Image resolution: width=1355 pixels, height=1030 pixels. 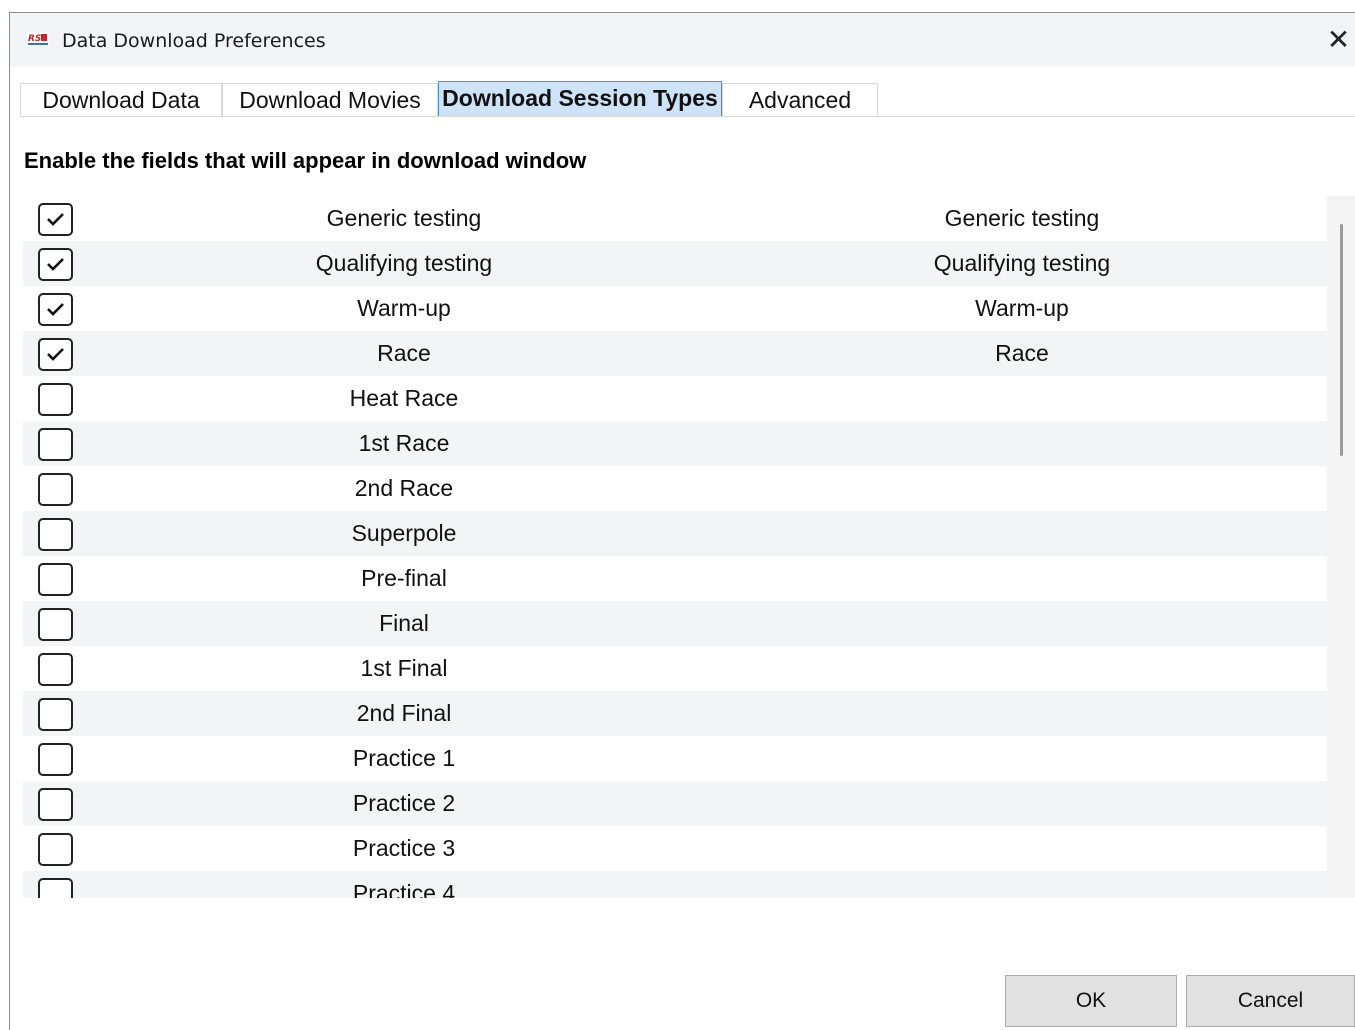 What do you see at coordinates (675, 884) in the screenshot?
I see `table-row: Practice 4` at bounding box center [675, 884].